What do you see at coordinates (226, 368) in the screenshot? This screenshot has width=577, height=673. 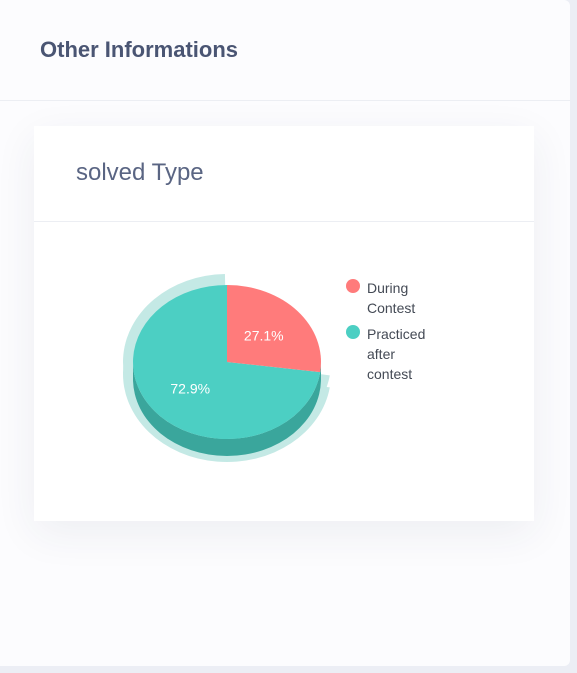 I see `pie-chart: 27.1% 72.9%` at bounding box center [226, 368].